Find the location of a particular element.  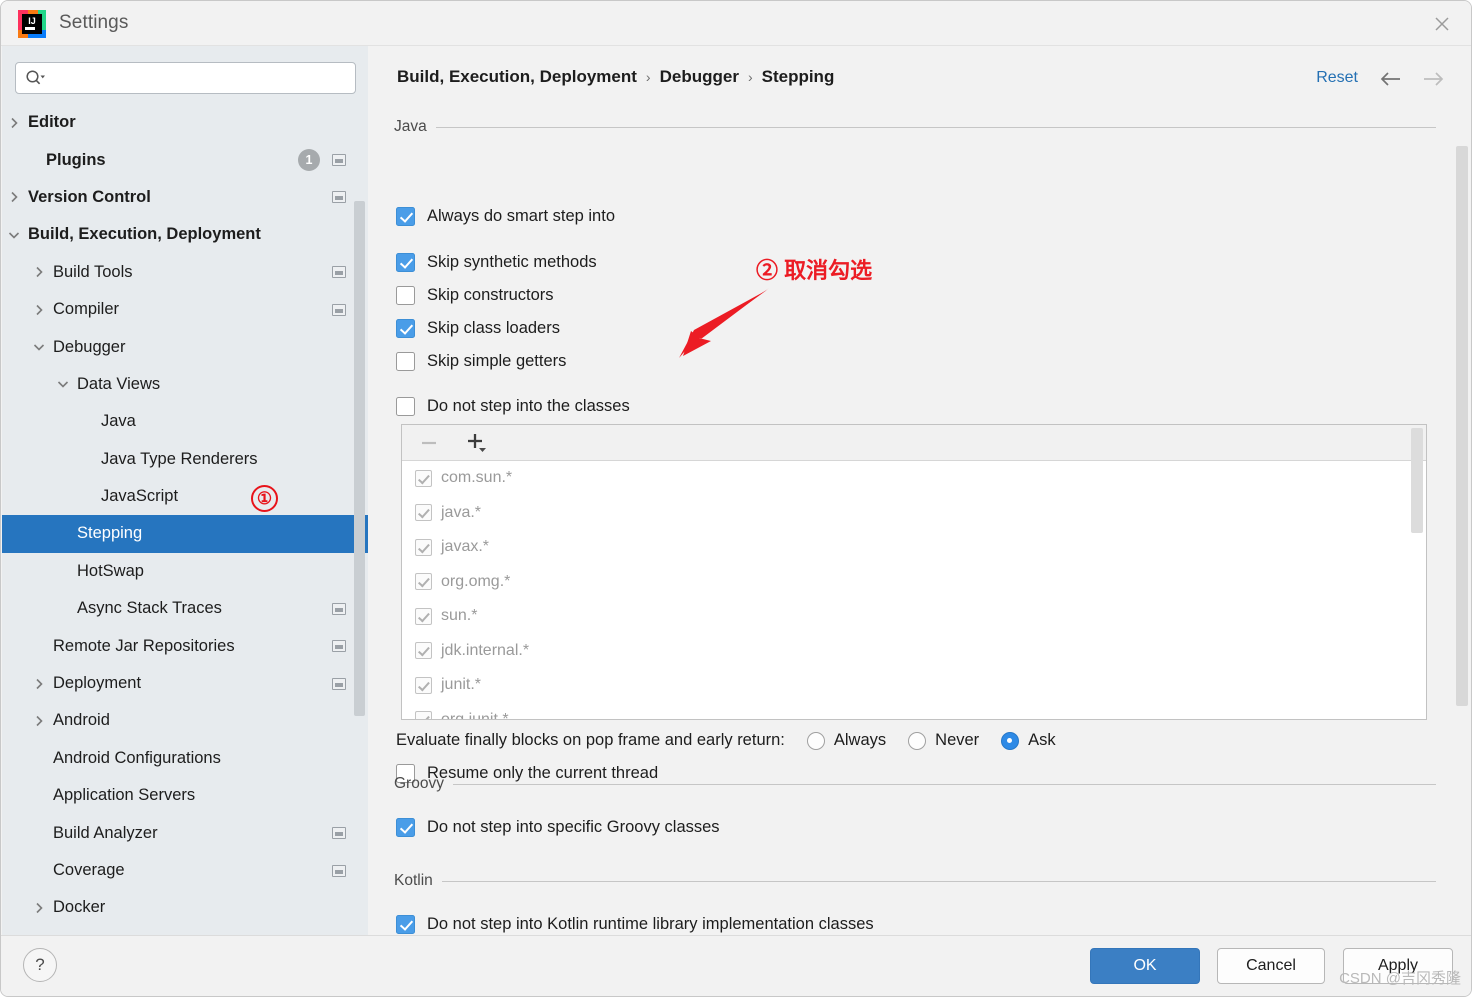

sidebar-scrollbar is located at coordinates (359, 458).